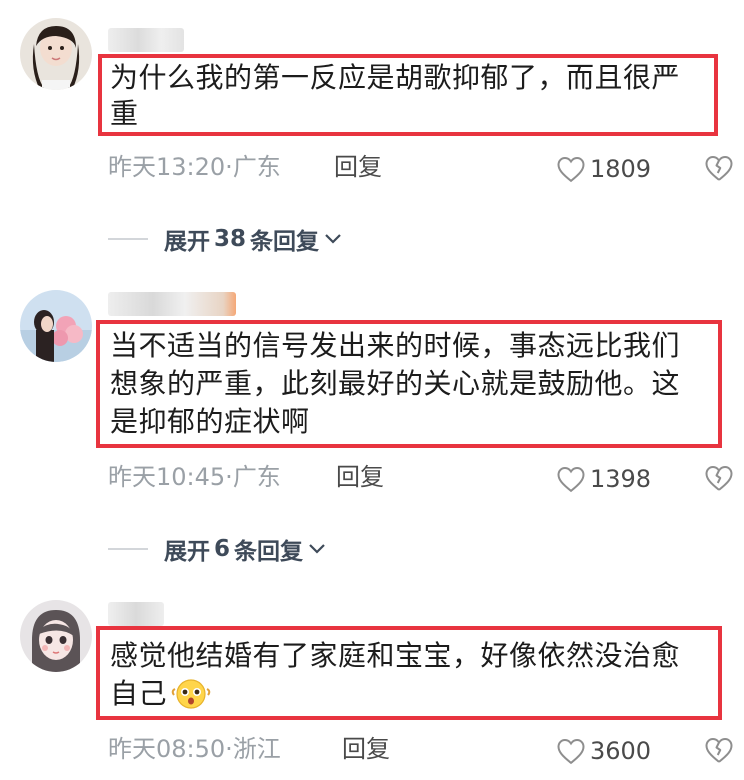 The width and height of the screenshot is (744, 780). I want to click on comment-line-3: 是抑郁的症状啊, so click(210, 421).